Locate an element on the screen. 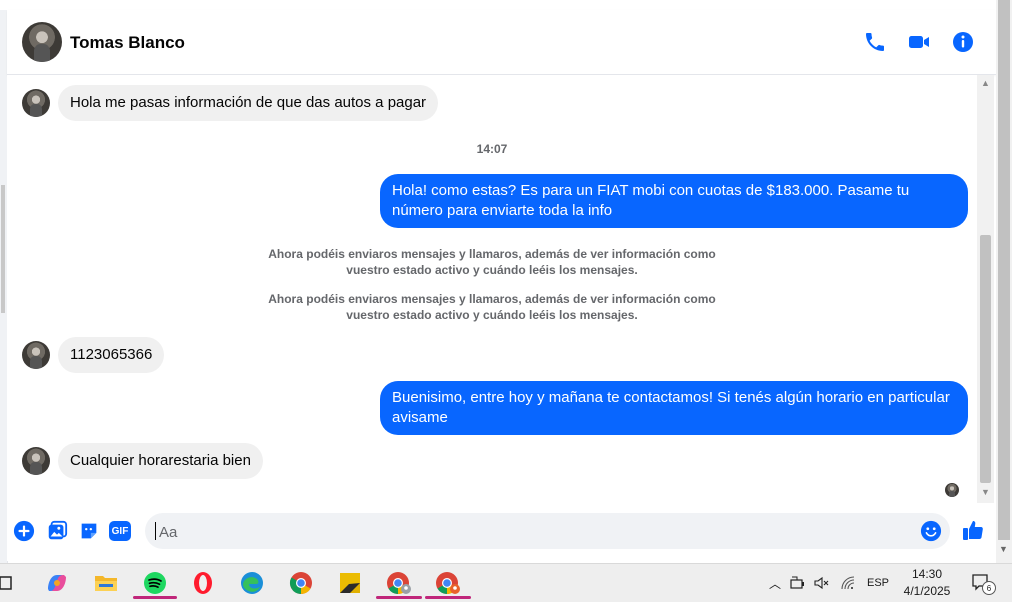 The height and width of the screenshot is (602, 1012). info-icon is located at coordinates (963, 42).